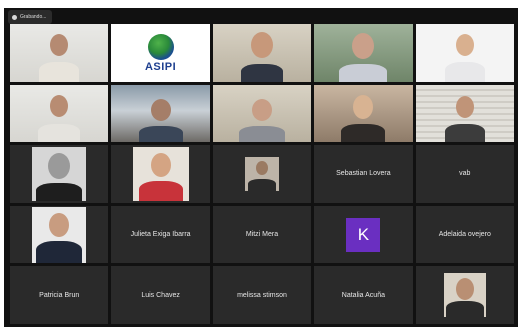  I want to click on participant-name: Julieta Exiga Ibarra, so click(160, 235).